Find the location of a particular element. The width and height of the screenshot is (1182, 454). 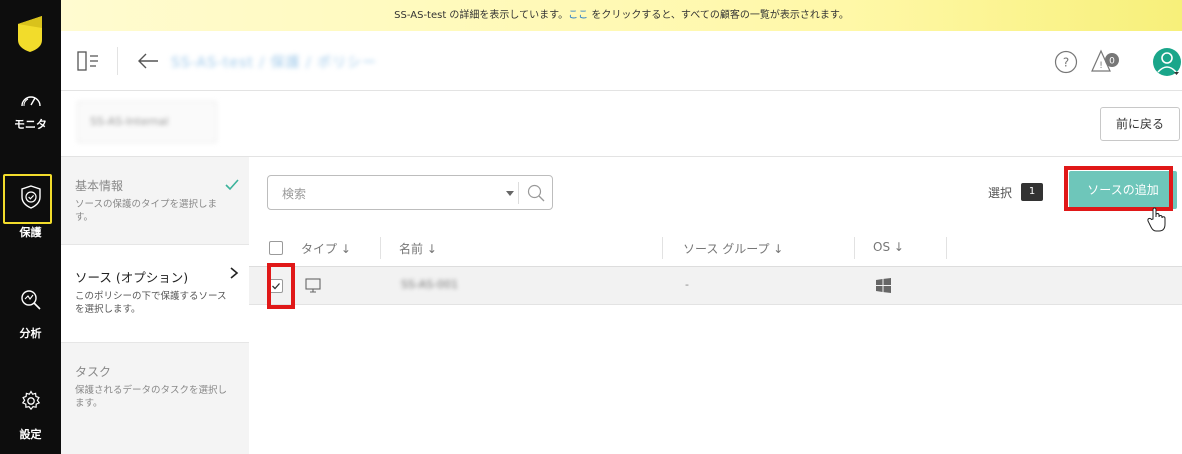

rail-label-settings: 設定 is located at coordinates (30, 434).